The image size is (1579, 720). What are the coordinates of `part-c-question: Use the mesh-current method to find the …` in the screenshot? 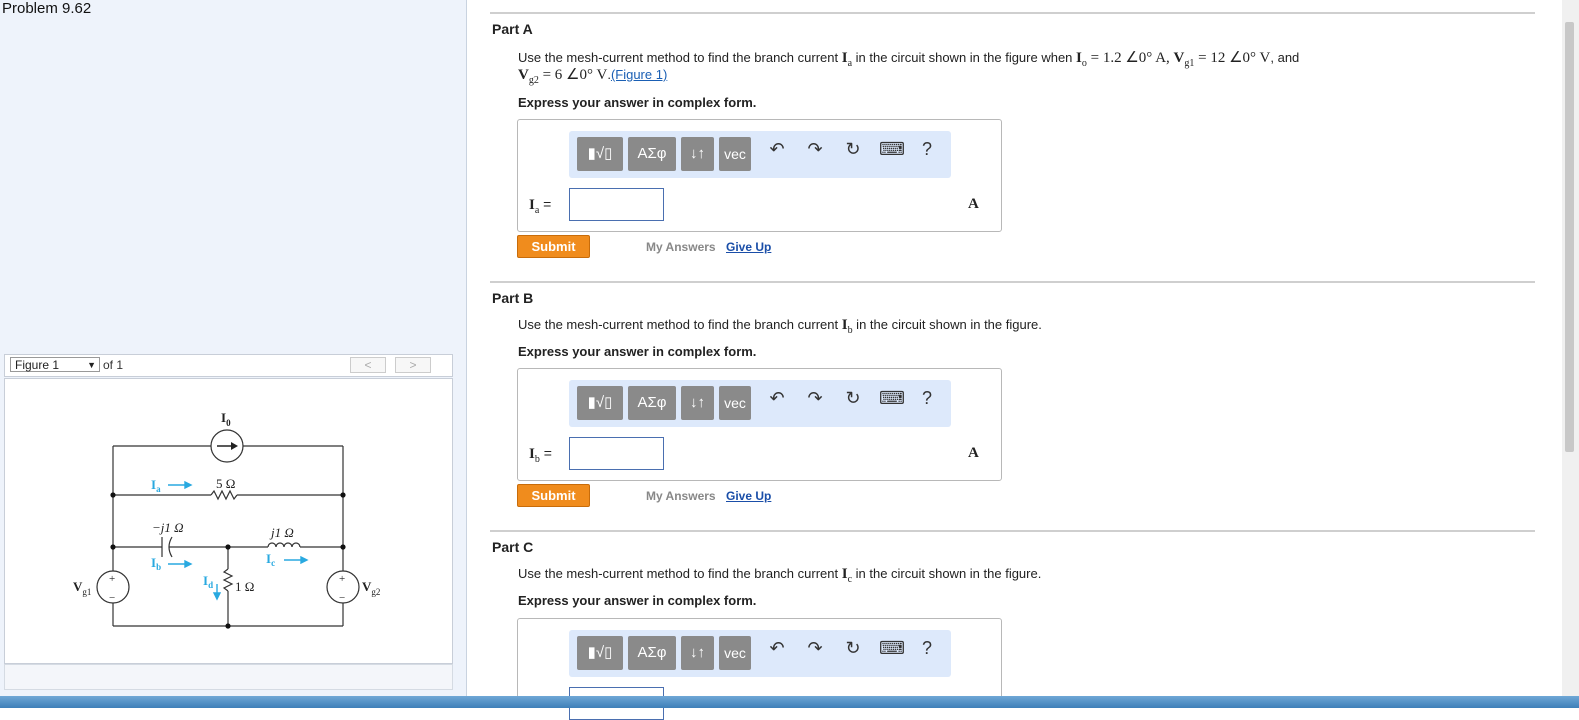 It's located at (780, 575).